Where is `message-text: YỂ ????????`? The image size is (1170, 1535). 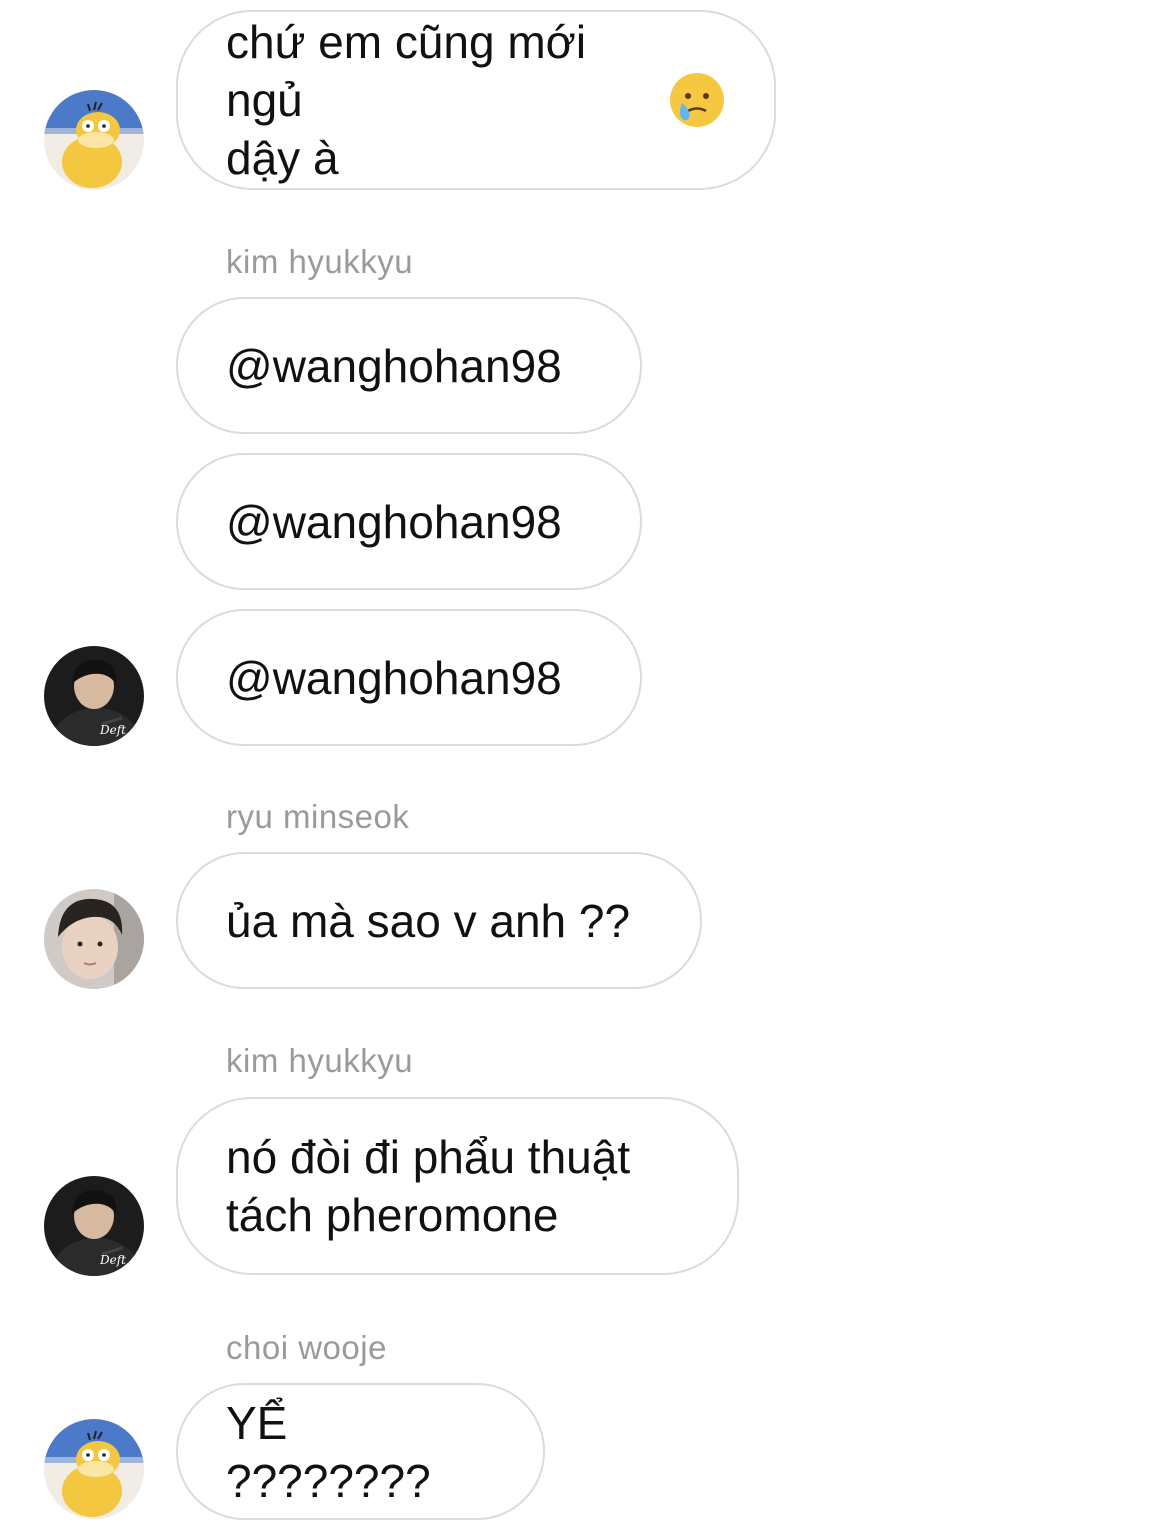
message-text: YỂ ???????? is located at coordinates (328, 1451).